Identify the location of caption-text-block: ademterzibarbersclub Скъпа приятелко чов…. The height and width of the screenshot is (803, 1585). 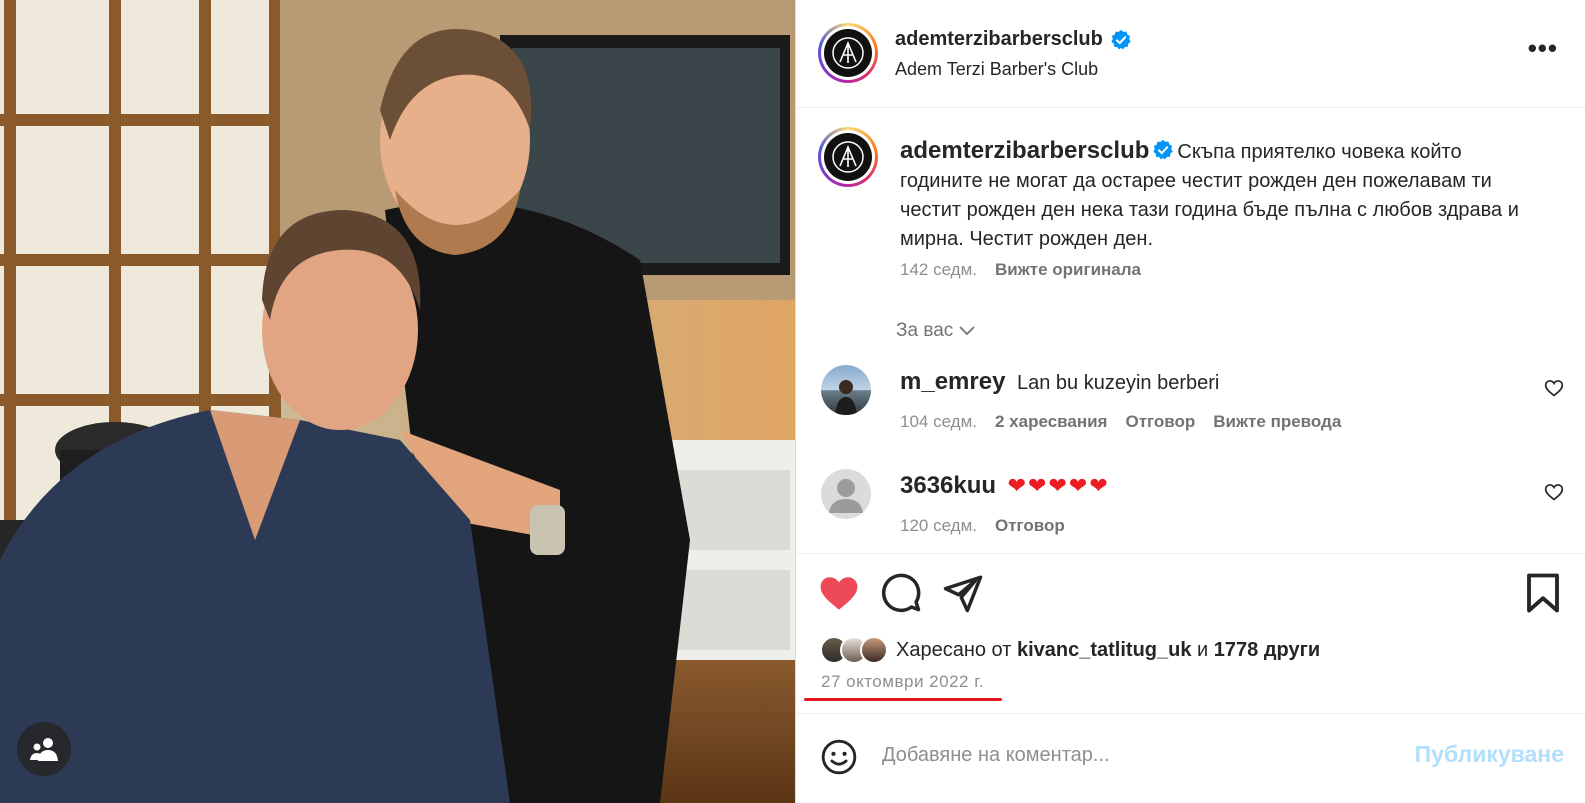
(1220, 195).